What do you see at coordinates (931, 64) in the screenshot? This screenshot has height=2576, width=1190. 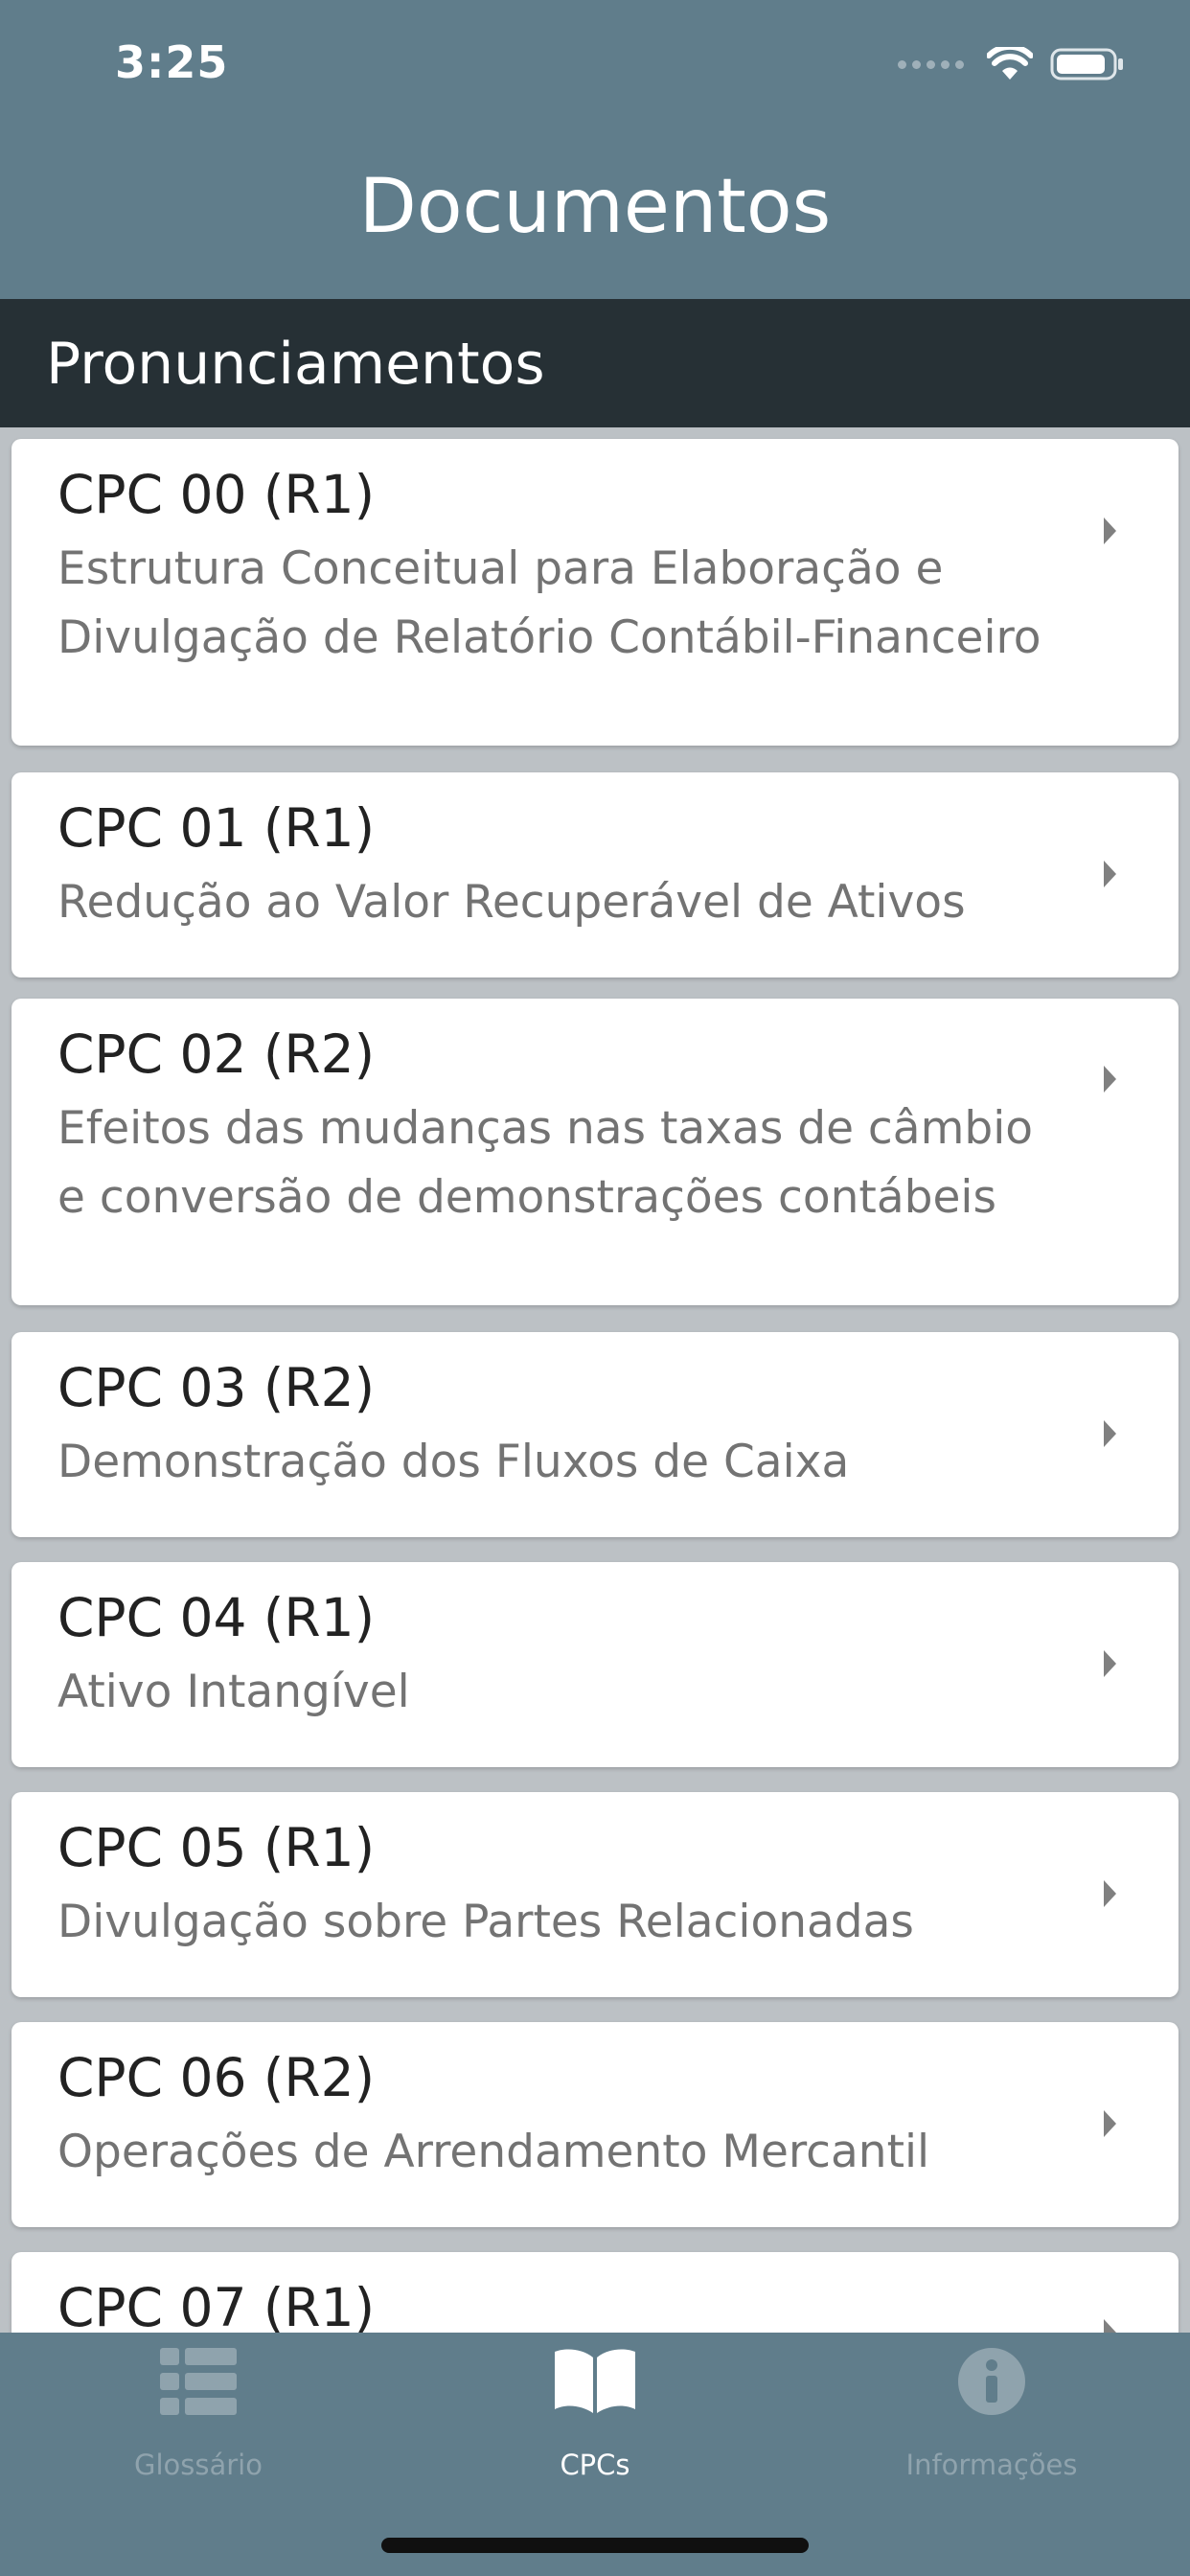 I see `signal-dots-icon` at bounding box center [931, 64].